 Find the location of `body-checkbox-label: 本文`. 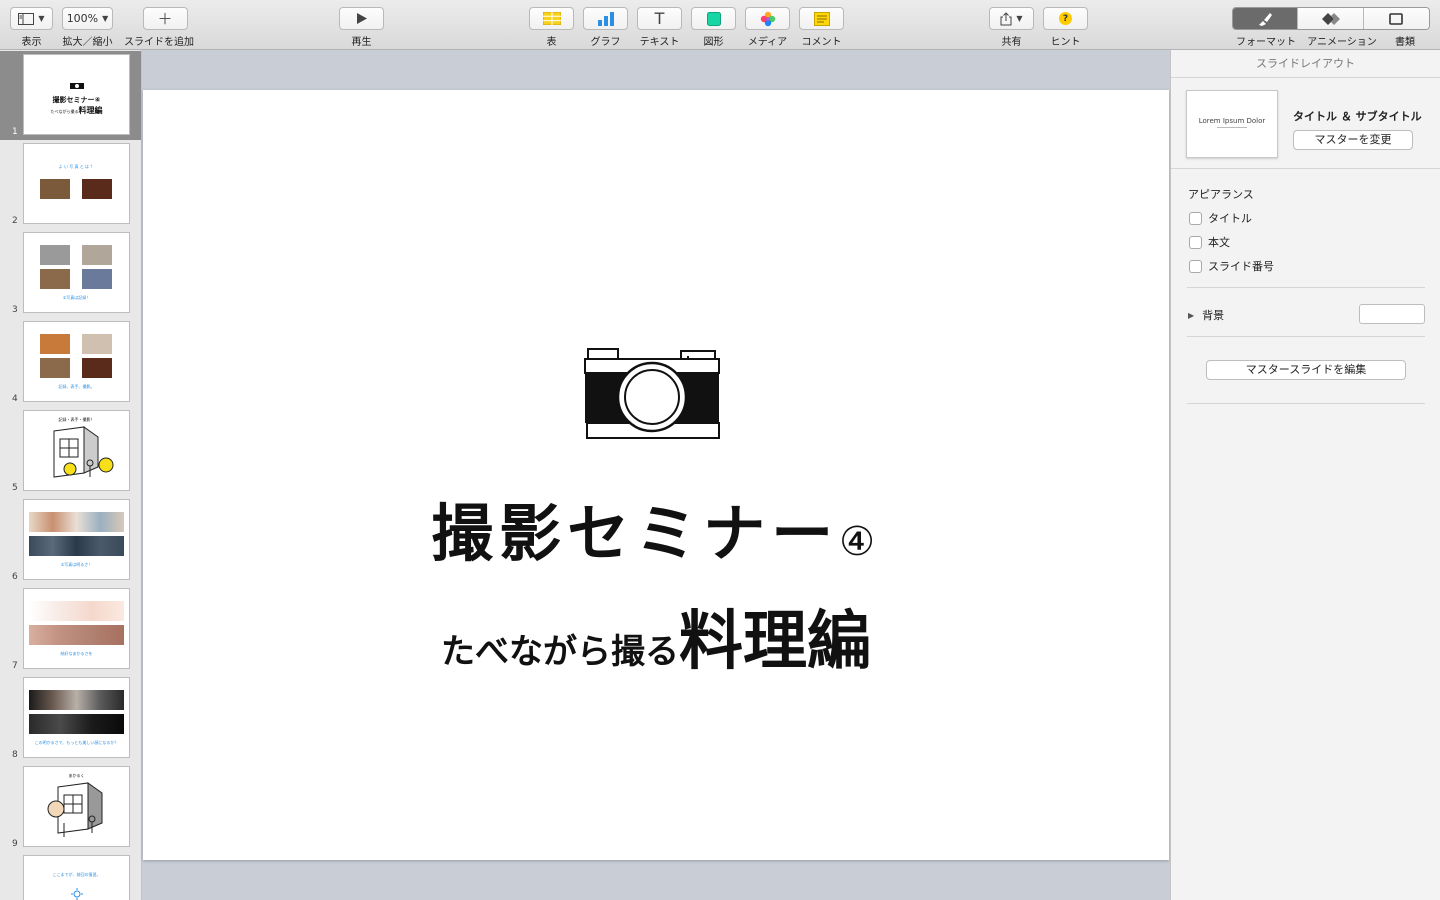

body-checkbox-label: 本文 is located at coordinates (1219, 242).